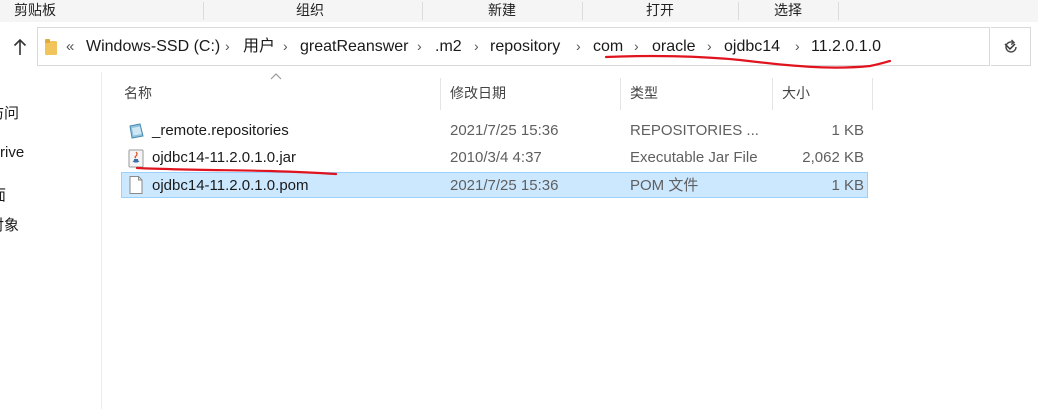 Image resolution: width=1038 pixels, height=409 pixels. Describe the element at coordinates (220, 130) in the screenshot. I see `file-name: _remote.repositories` at that location.